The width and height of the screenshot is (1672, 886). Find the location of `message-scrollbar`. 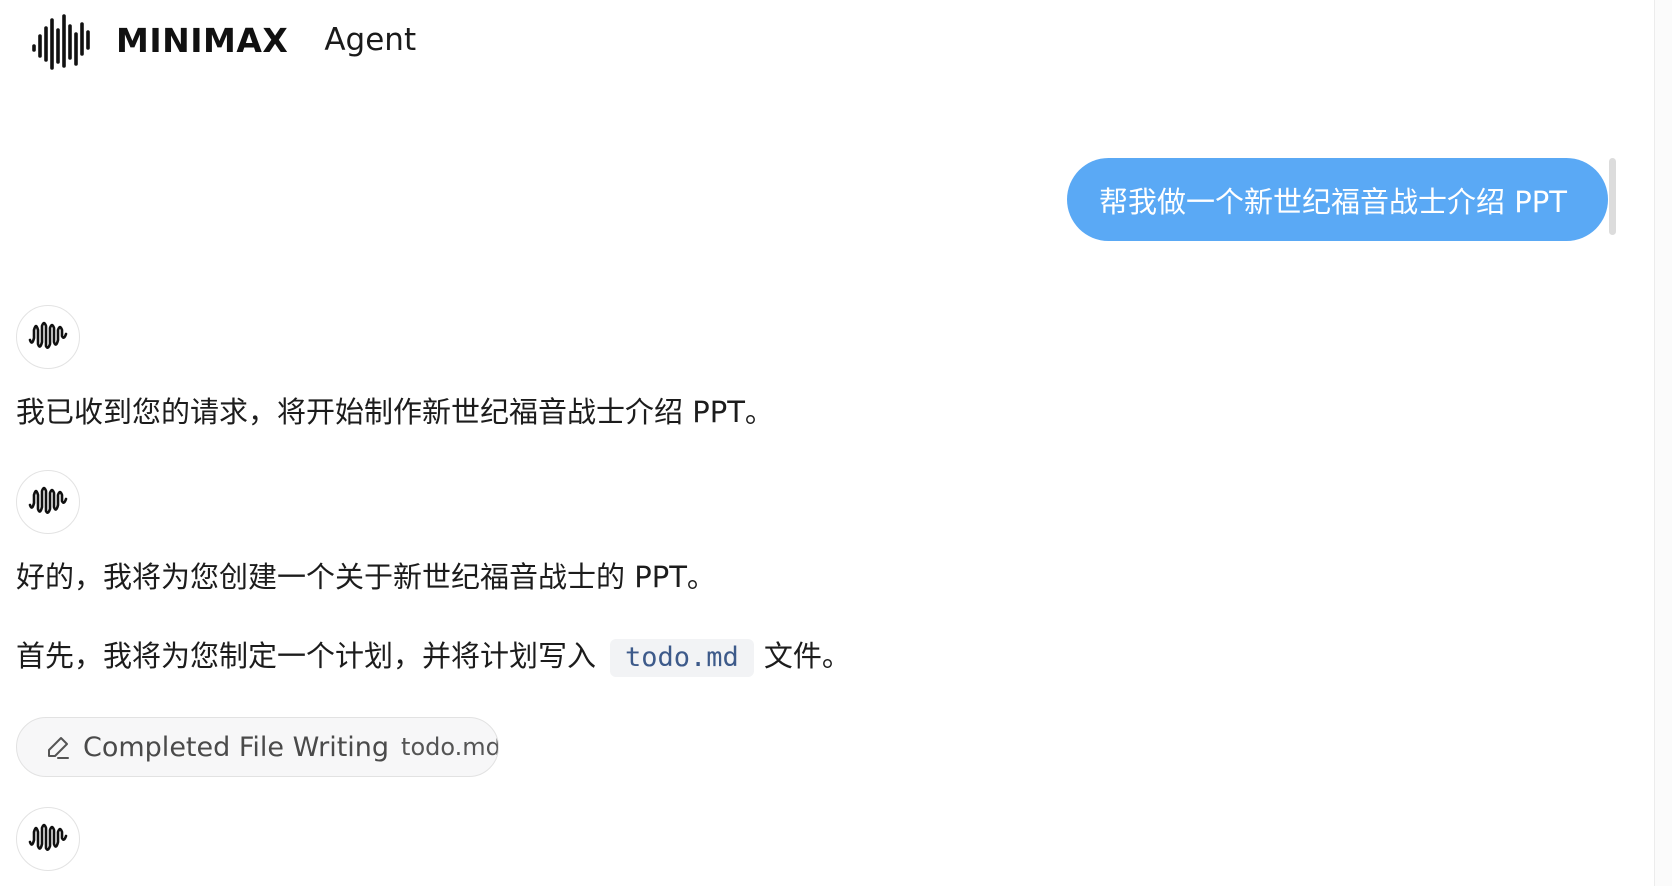

message-scrollbar is located at coordinates (1612, 196).